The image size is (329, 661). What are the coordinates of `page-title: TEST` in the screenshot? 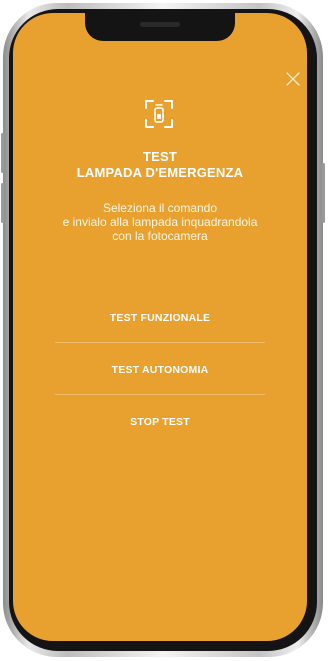 It's located at (160, 156).